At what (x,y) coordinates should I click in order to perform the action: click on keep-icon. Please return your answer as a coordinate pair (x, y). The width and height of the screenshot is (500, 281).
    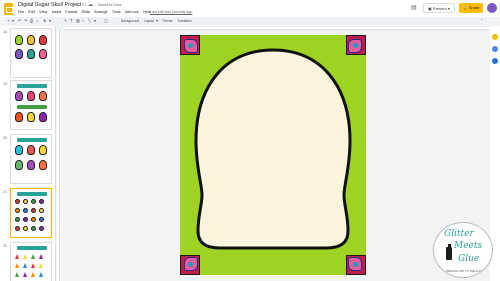
    Looking at the image, I should click on (495, 37).